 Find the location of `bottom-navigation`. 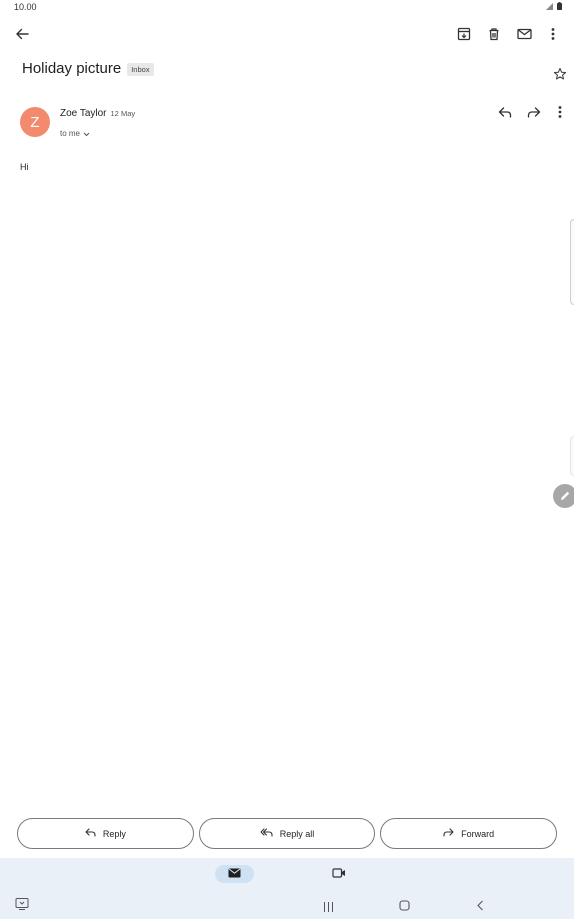

bottom-navigation is located at coordinates (287, 888).